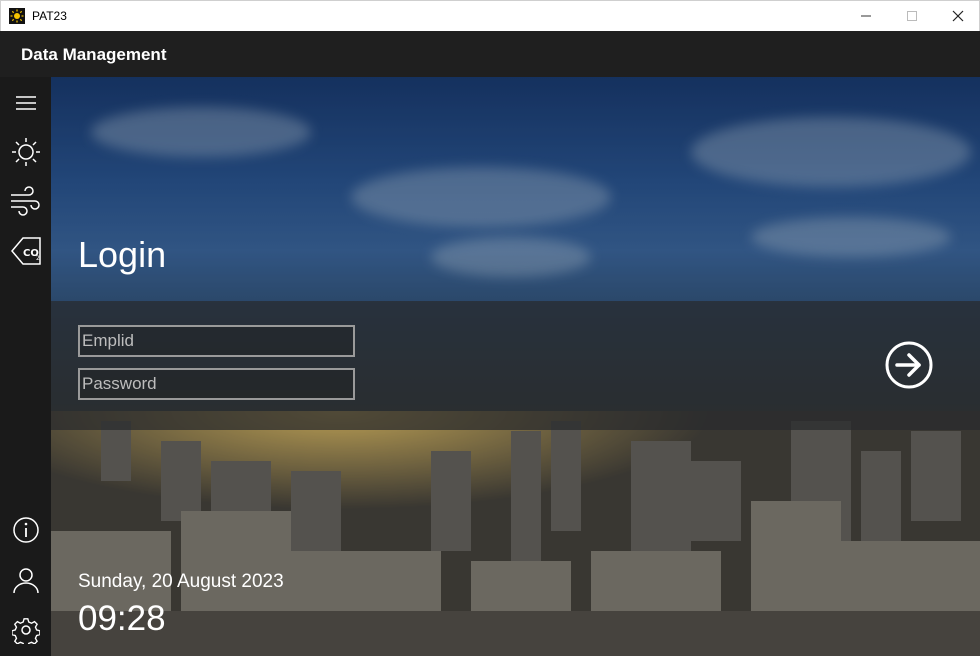 The image size is (980, 656). I want to click on current-date: Sunday, 20 August 2023, so click(181, 581).